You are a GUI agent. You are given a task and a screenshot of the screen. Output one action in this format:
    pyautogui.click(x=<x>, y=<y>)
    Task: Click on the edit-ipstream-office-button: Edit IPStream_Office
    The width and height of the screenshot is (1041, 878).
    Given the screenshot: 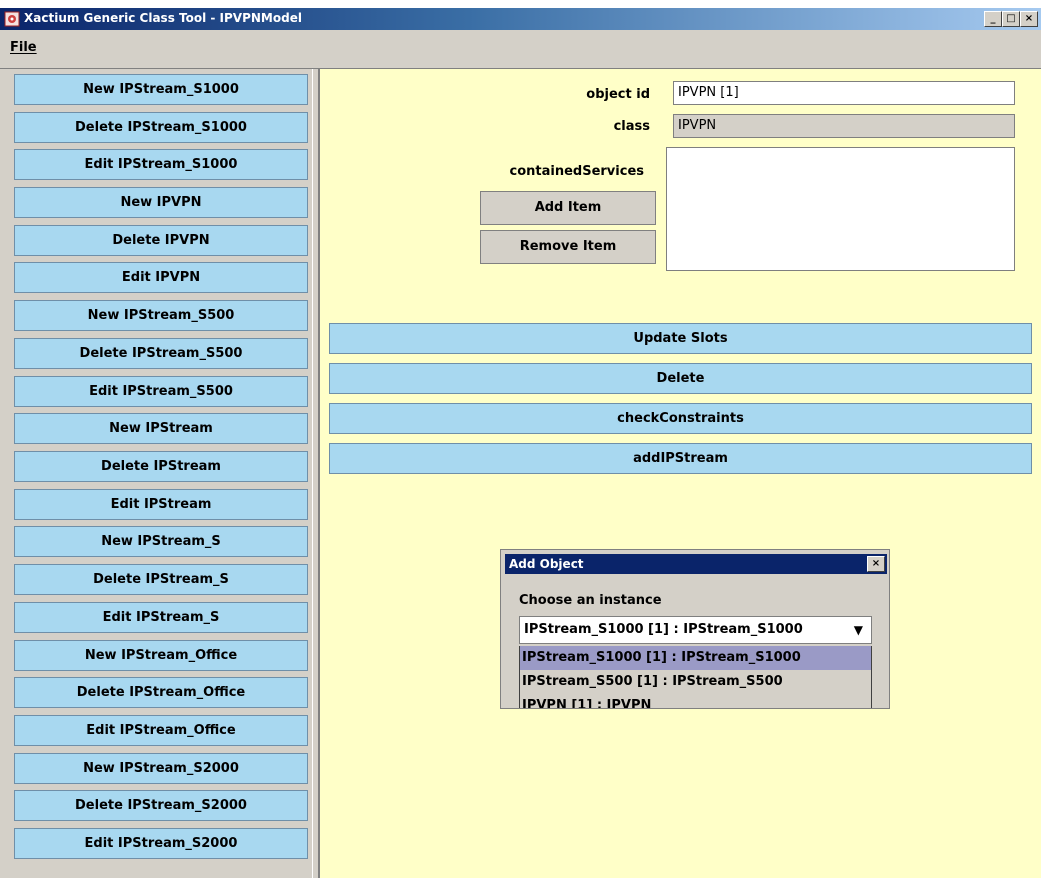 What is the action you would take?
    pyautogui.click(x=161, y=730)
    